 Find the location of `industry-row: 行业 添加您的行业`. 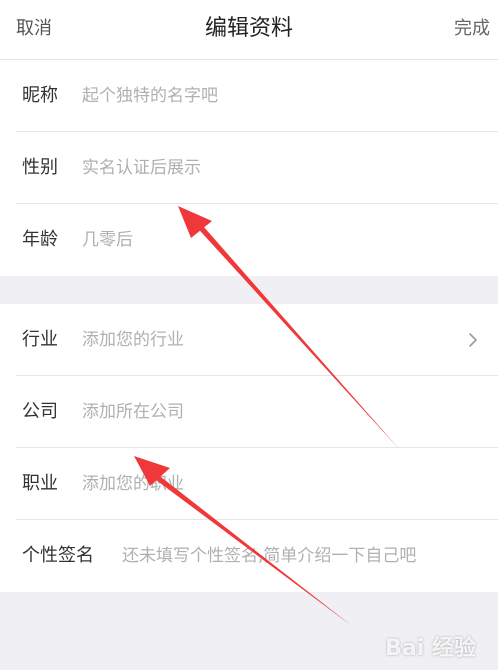

industry-row: 行业 添加您的行业 is located at coordinates (249, 340).